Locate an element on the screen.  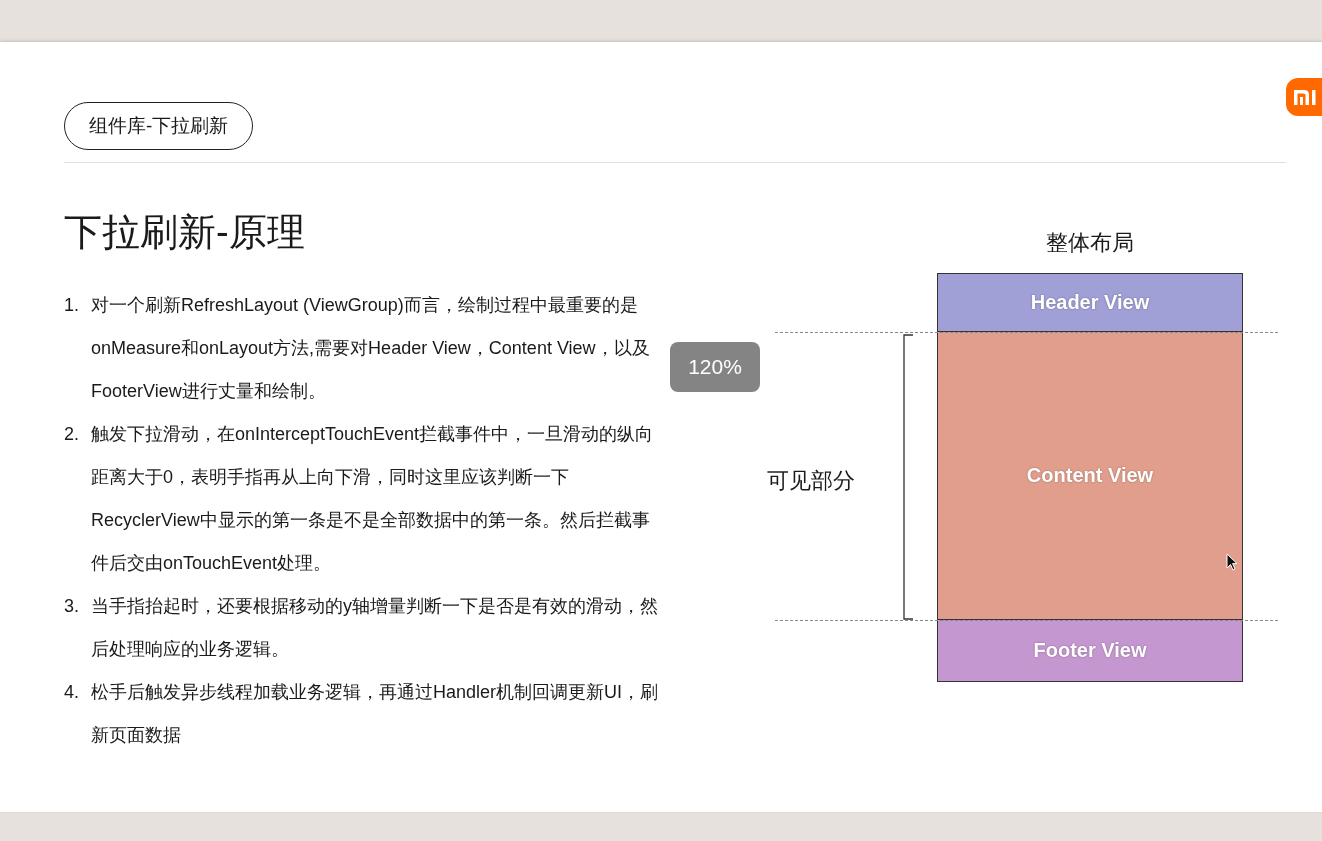
zoom-indicator: 120% is located at coordinates (715, 367).